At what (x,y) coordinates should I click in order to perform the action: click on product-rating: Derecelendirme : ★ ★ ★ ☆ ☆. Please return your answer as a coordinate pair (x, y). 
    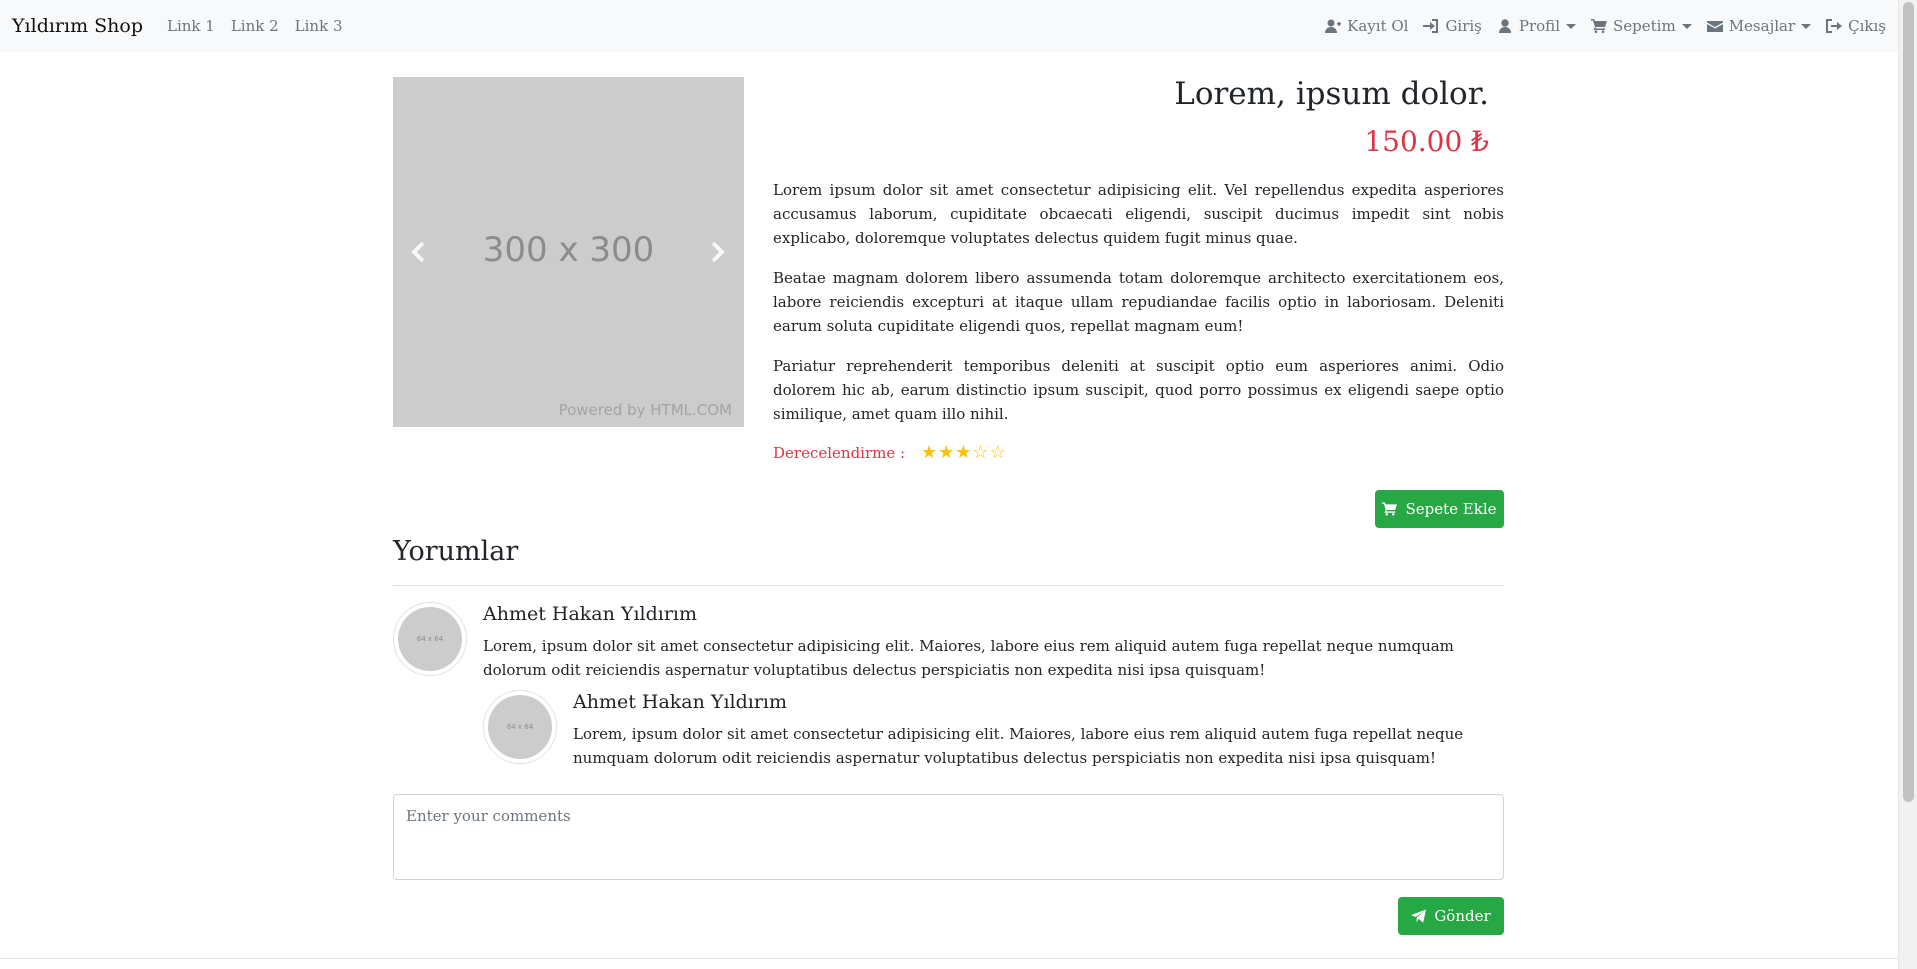
    Looking at the image, I should click on (890, 453).